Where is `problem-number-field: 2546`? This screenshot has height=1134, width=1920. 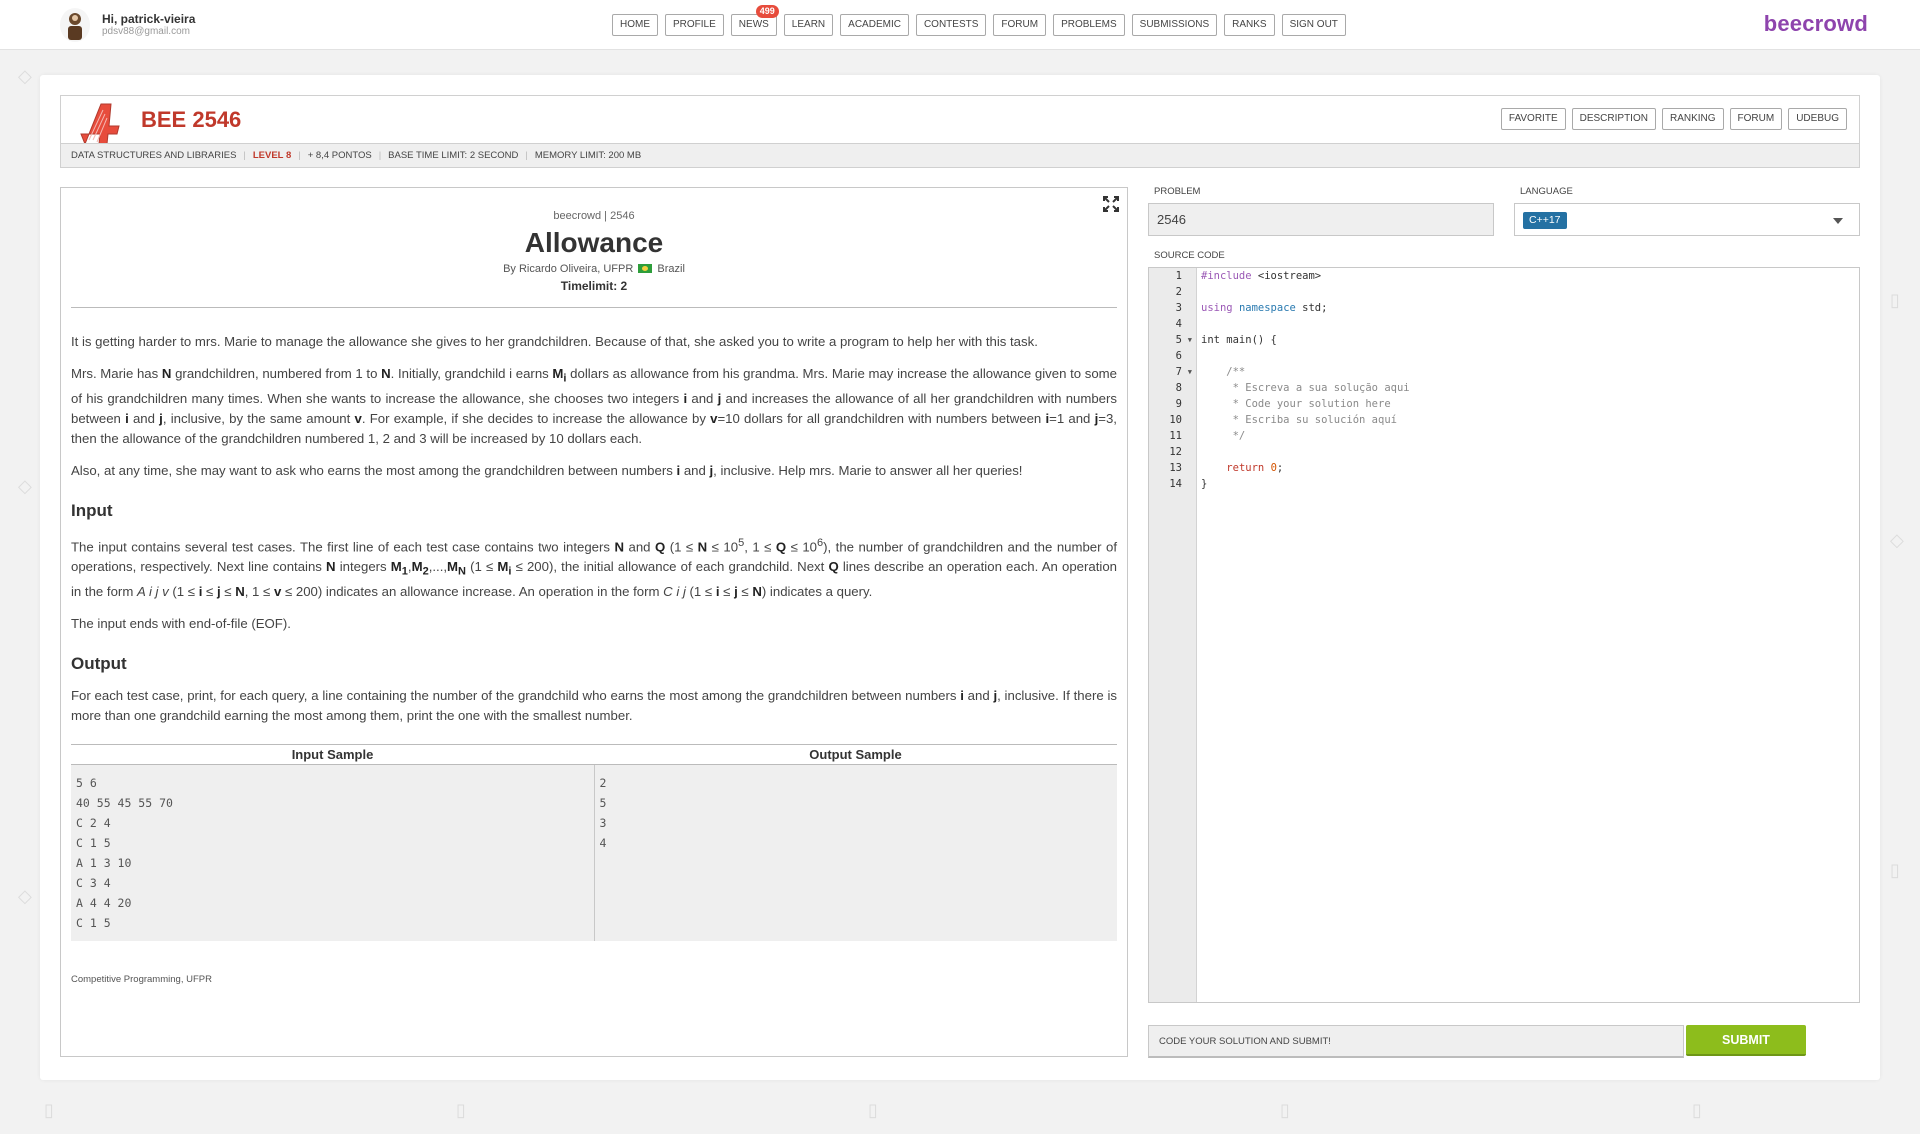 problem-number-field: 2546 is located at coordinates (1321, 219).